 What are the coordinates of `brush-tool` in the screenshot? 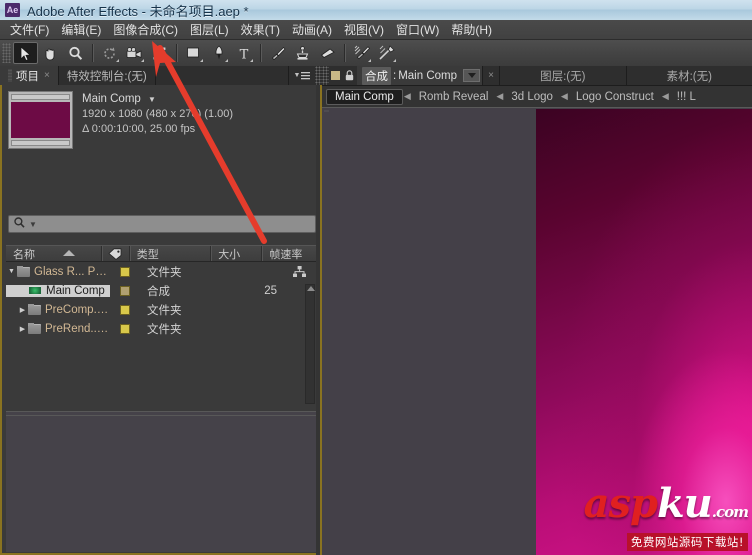 It's located at (277, 53).